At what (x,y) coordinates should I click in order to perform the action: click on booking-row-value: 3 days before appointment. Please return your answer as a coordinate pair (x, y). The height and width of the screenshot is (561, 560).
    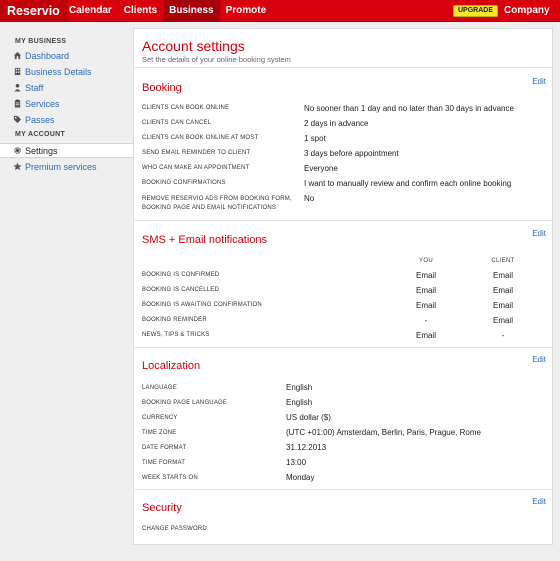
    Looking at the image, I should click on (351, 153).